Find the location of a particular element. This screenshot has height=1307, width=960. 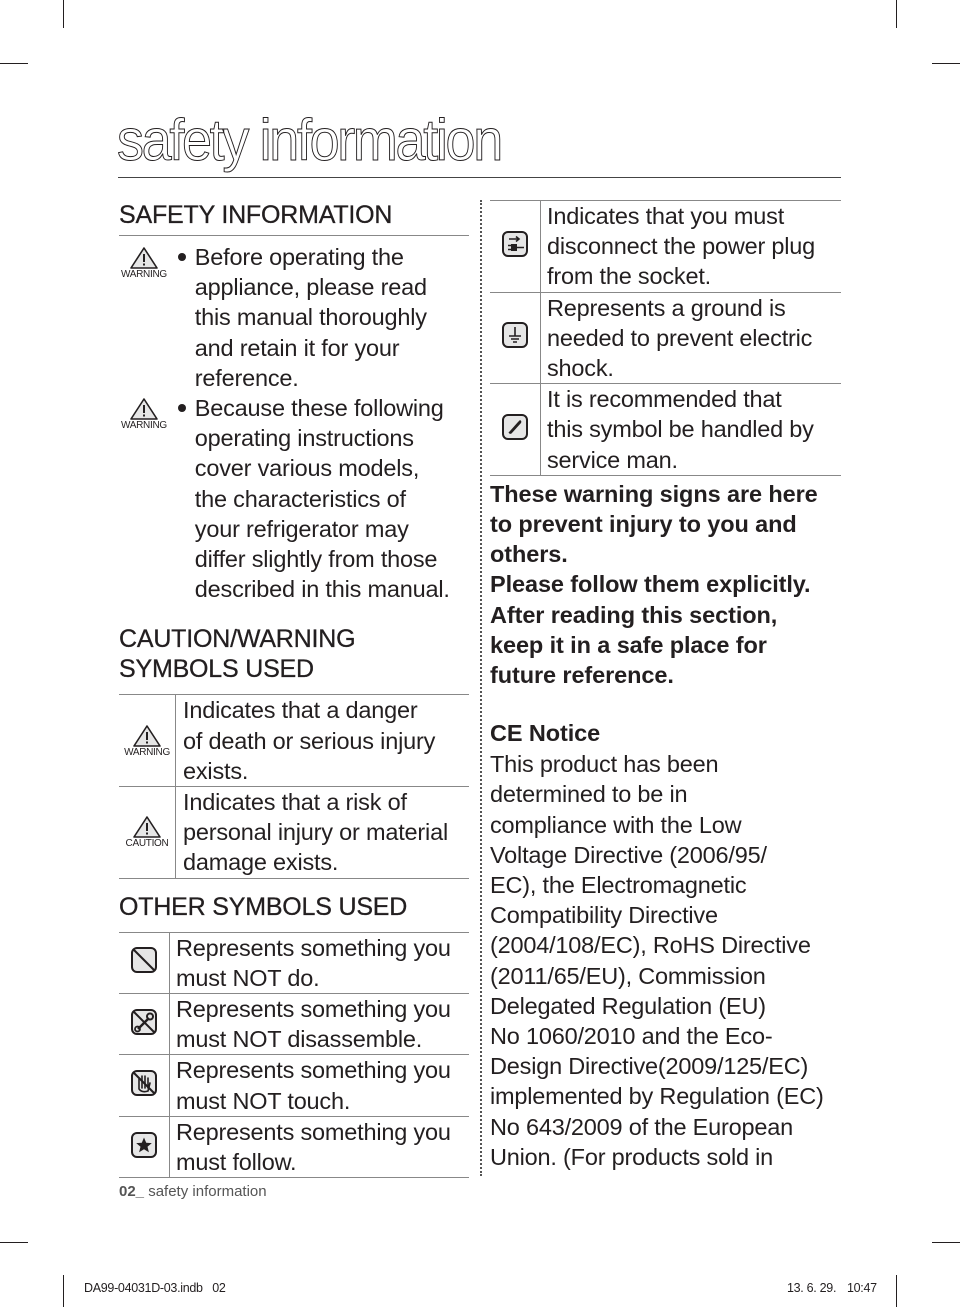

text-line: No 1060/2010 and the Eco- is located at coordinates (631, 1036).